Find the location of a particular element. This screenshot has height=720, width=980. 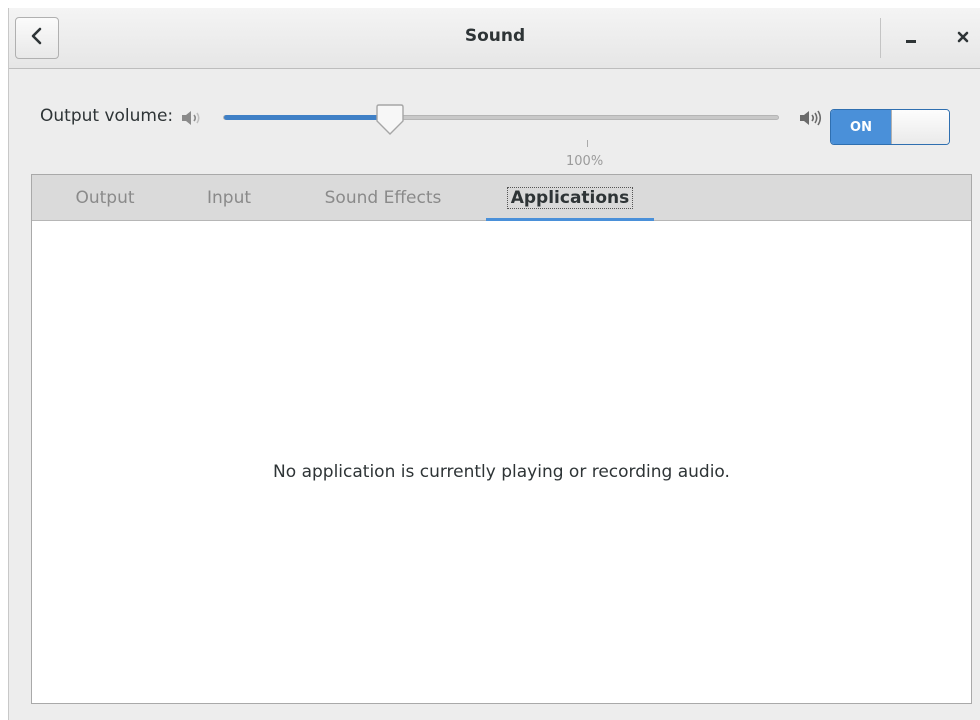

header-separator is located at coordinates (880, 38).